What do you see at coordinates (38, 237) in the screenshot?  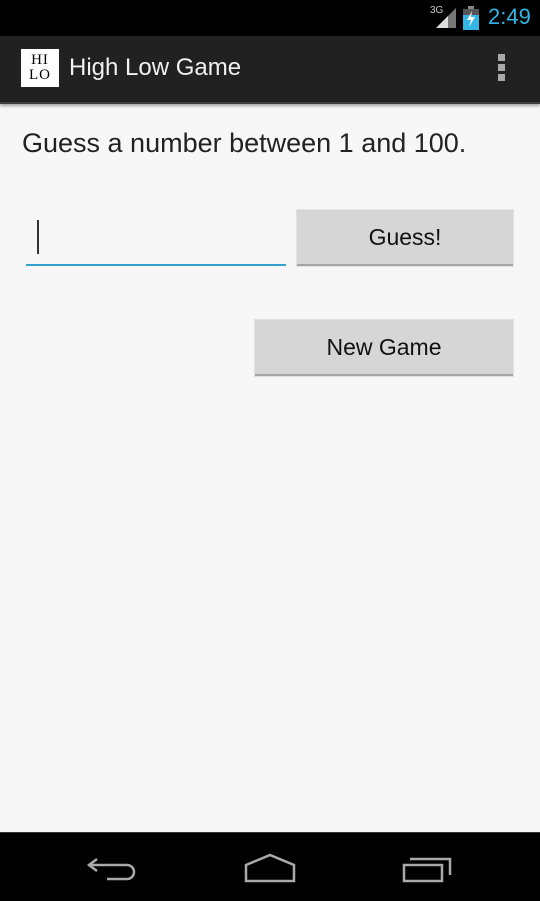 I see `text-cursor` at bounding box center [38, 237].